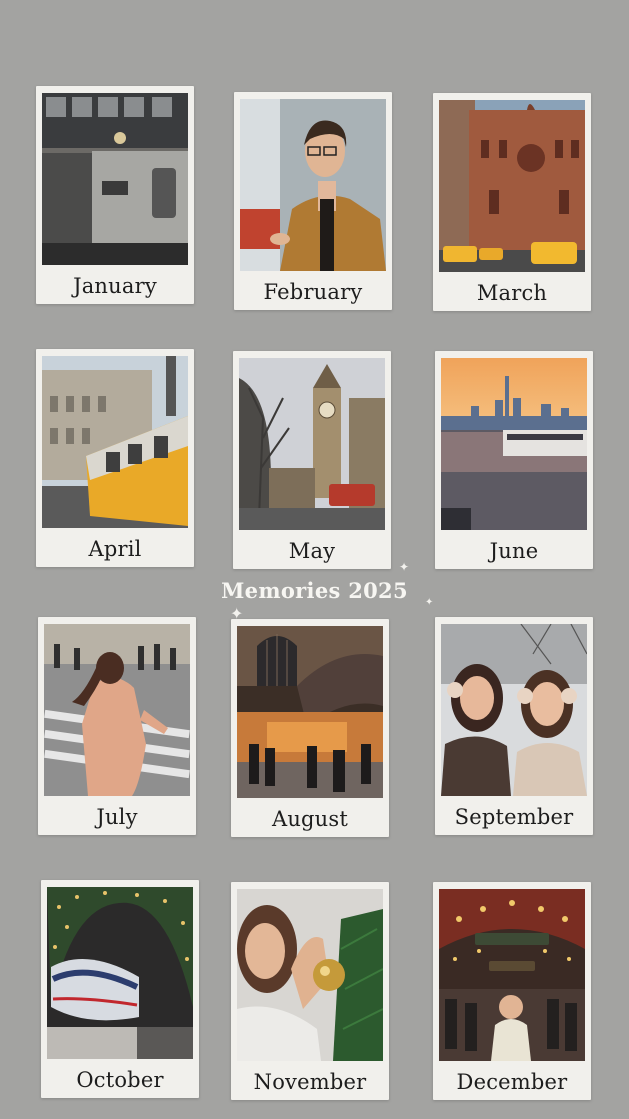  I want to click on polaroid-february: February, so click(313, 201).